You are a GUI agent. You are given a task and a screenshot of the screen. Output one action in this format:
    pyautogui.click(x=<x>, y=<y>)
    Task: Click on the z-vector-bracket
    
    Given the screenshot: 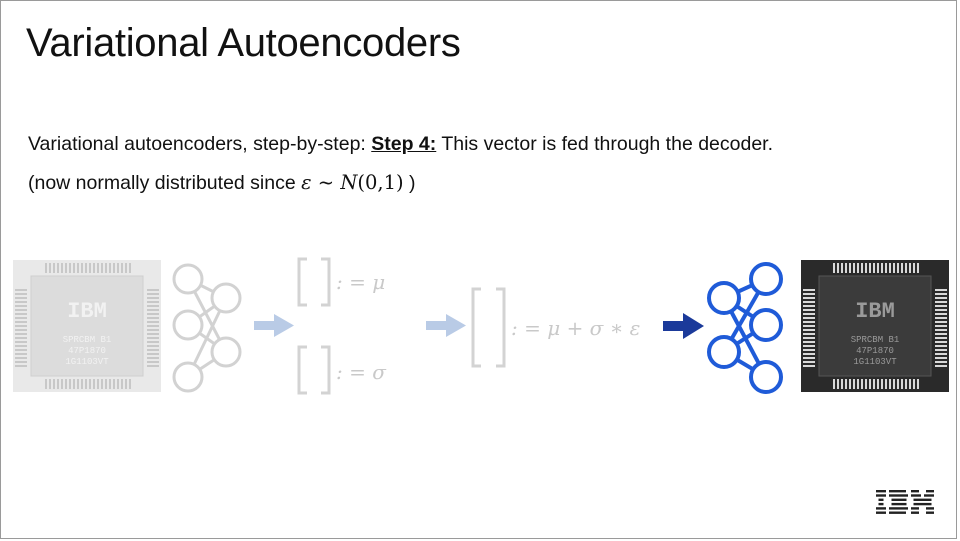 What is the action you would take?
    pyautogui.click(x=488, y=327)
    